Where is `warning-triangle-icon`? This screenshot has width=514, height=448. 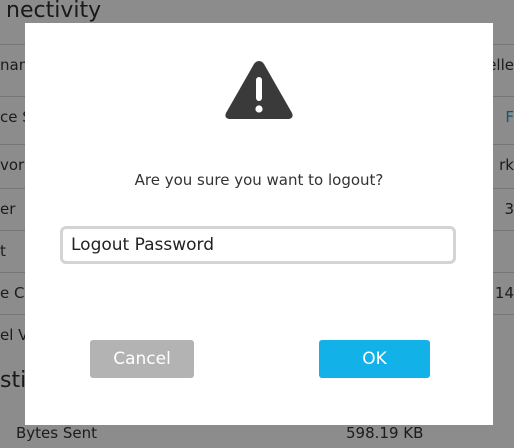
warning-triangle-icon is located at coordinates (259, 90).